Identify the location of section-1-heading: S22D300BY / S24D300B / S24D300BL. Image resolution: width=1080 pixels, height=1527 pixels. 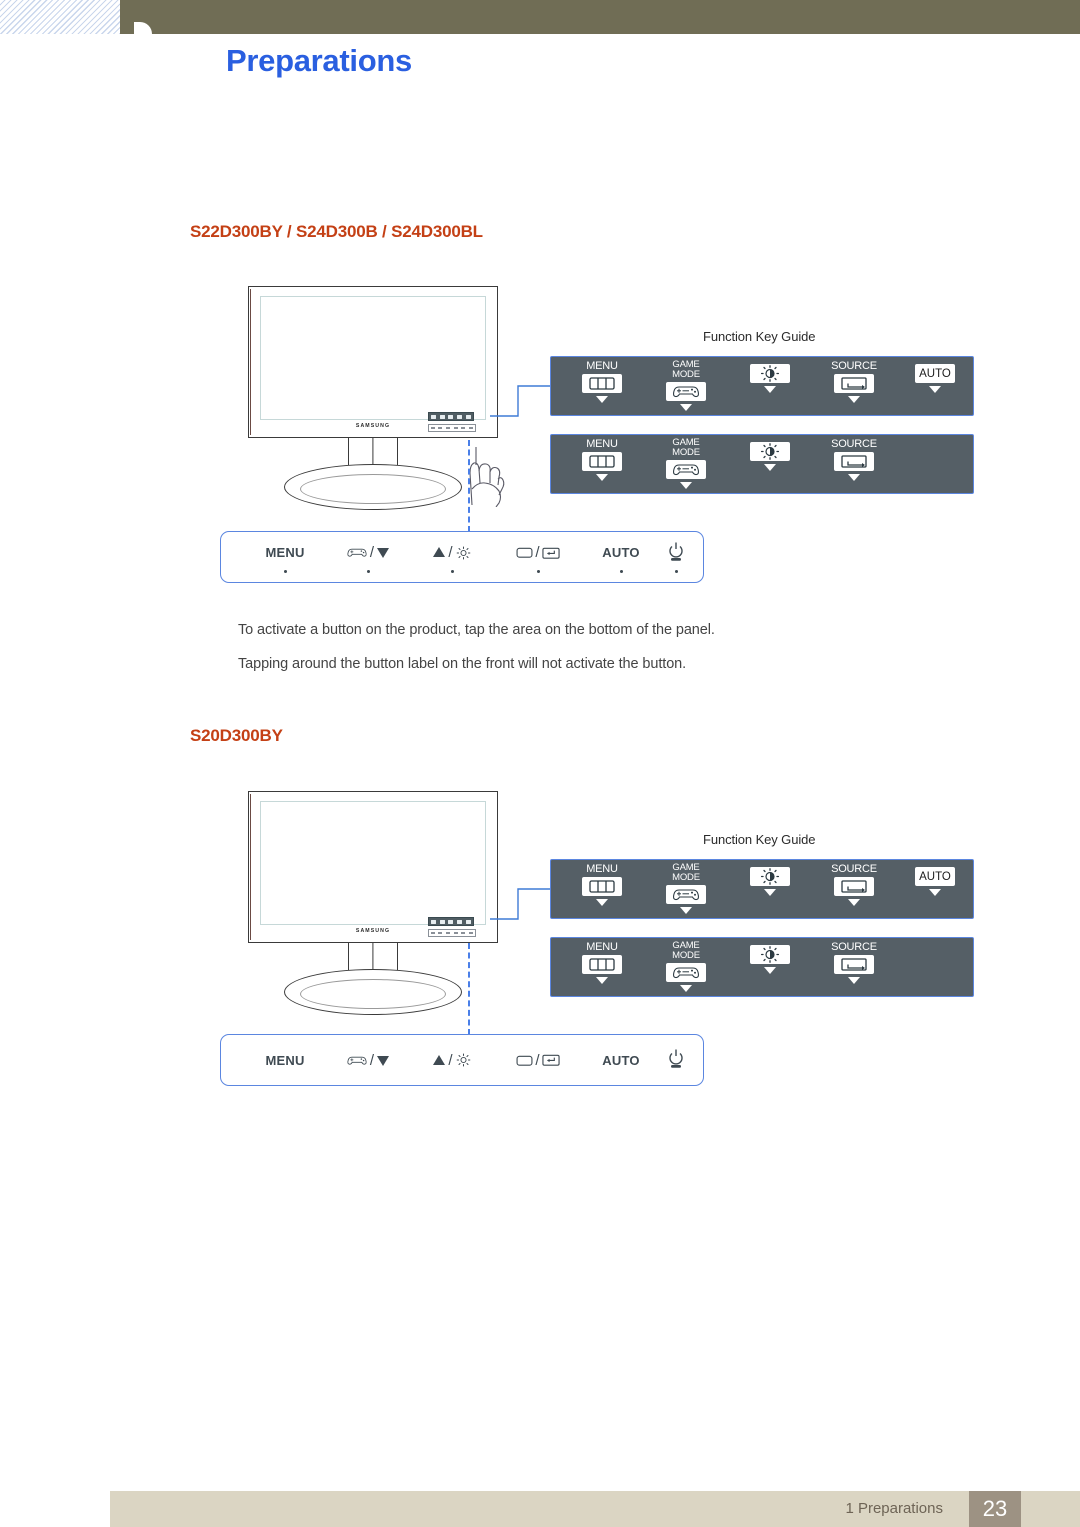
(336, 231).